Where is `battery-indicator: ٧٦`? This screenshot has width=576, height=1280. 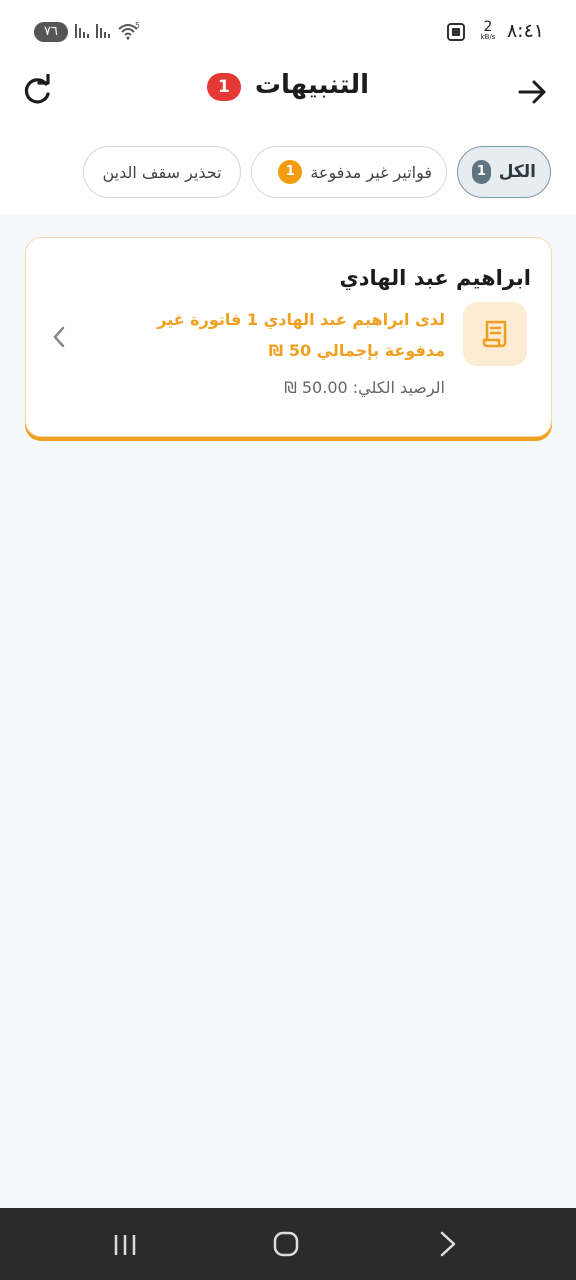 battery-indicator: ٧٦ is located at coordinates (51, 32).